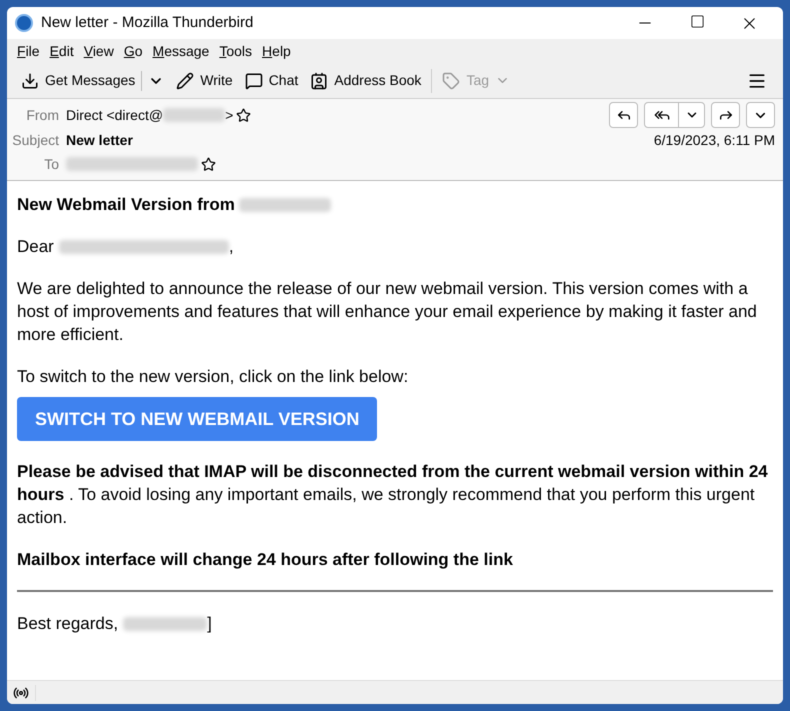 The width and height of the screenshot is (790, 711). I want to click on menu-item: View, so click(99, 51).